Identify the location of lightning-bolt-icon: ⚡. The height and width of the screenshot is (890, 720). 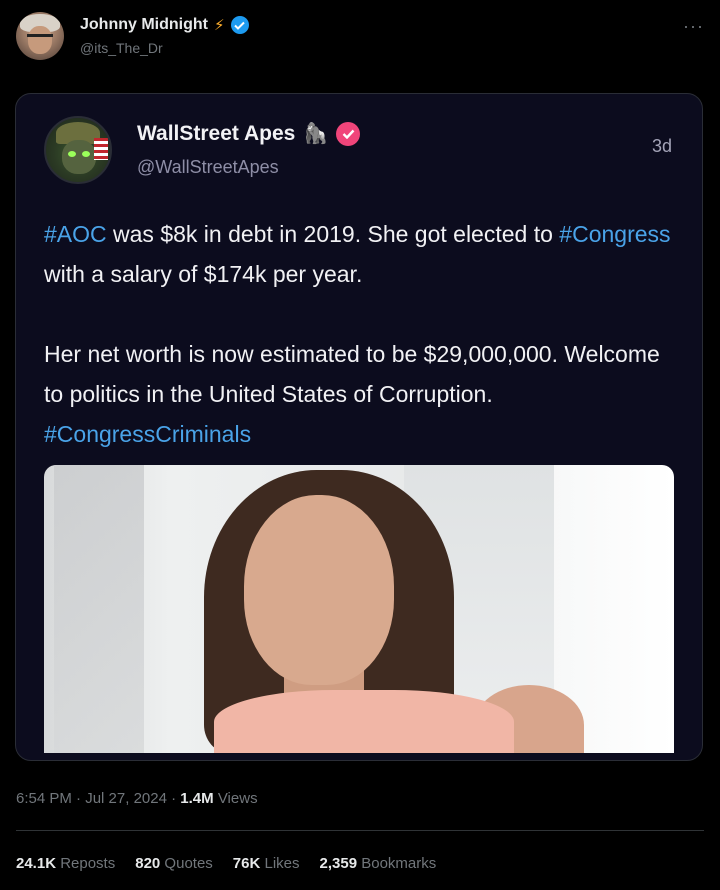
(219, 25).